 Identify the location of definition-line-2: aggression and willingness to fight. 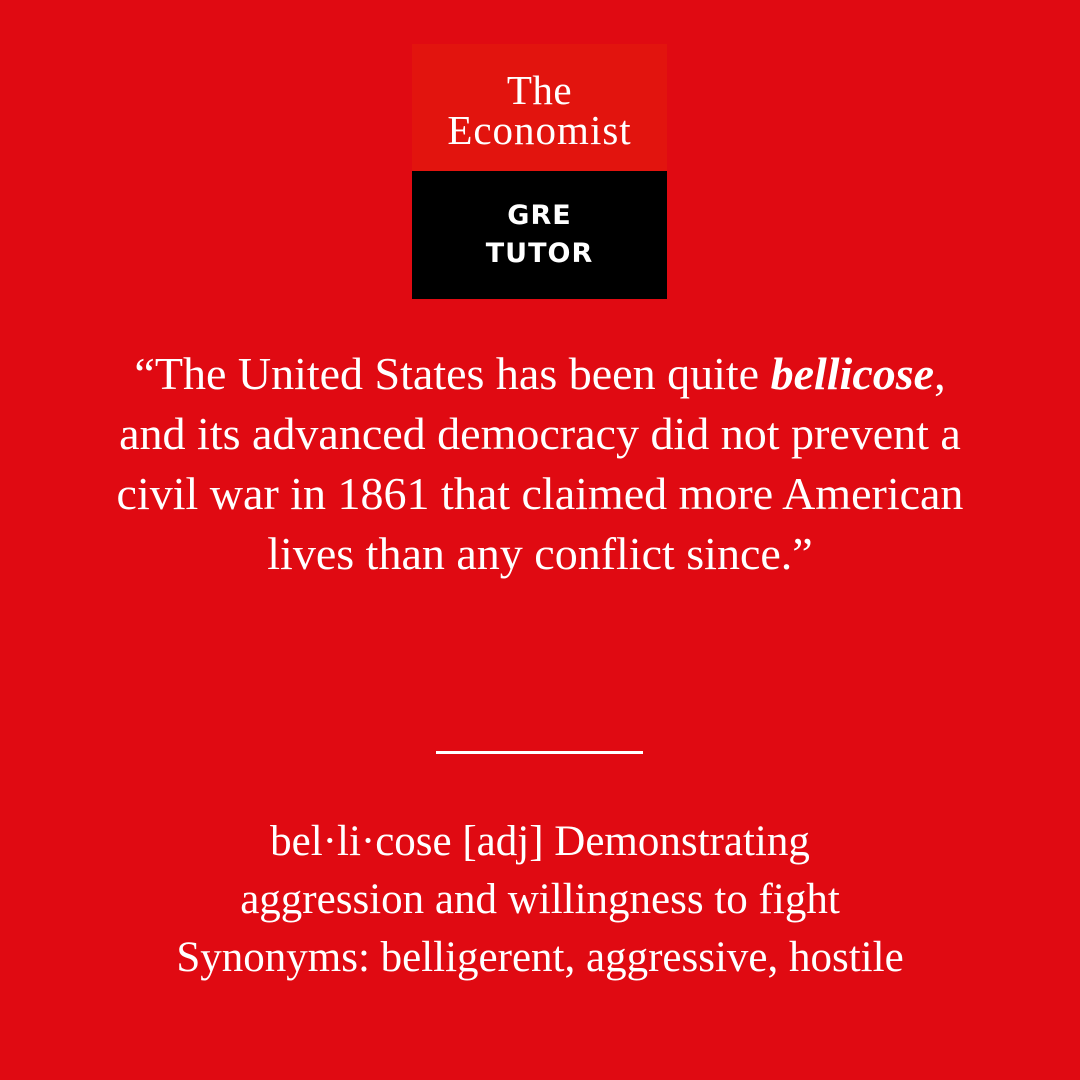
(540, 899).